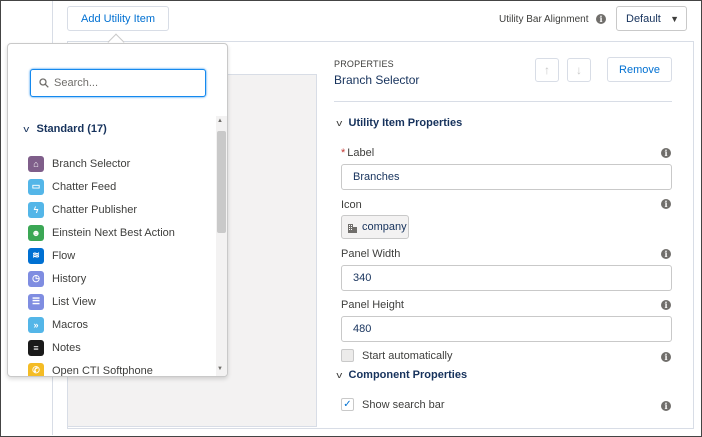 The height and width of the screenshot is (437, 702). I want to click on icon-picker-button: company, so click(375, 227).